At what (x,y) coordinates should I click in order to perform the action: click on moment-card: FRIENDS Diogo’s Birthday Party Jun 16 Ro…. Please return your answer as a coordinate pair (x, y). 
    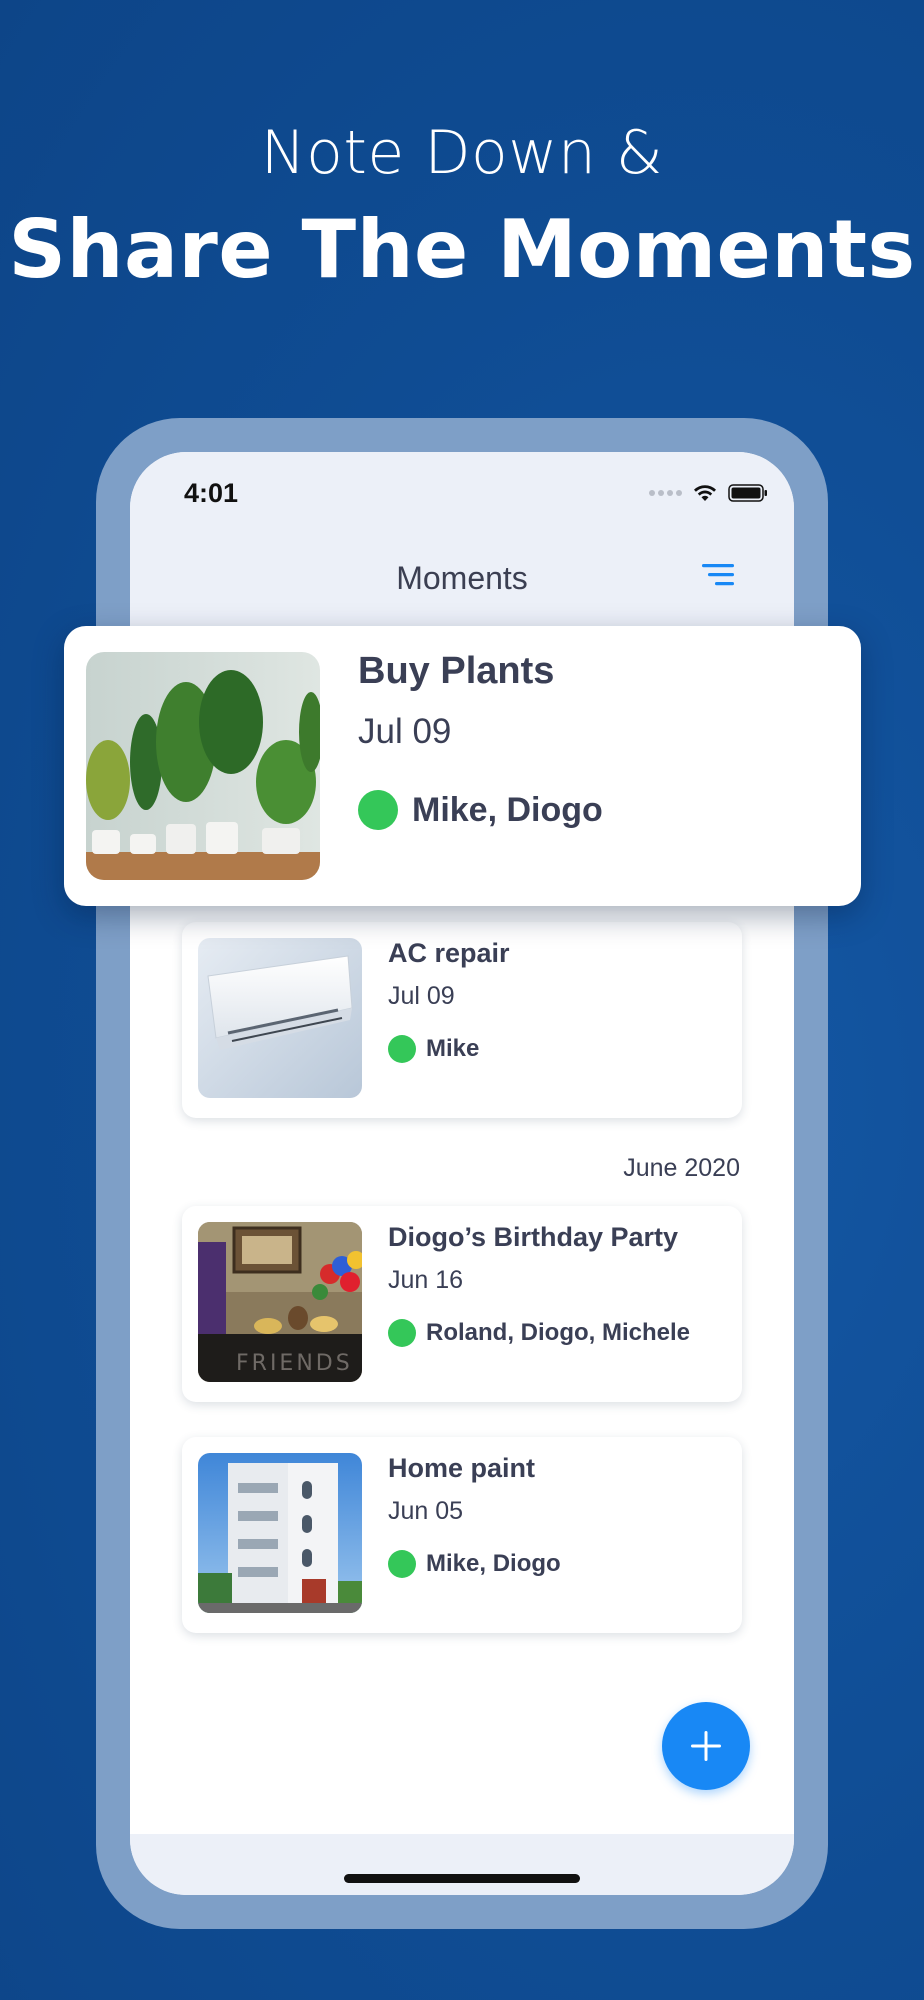
    Looking at the image, I should click on (462, 1304).